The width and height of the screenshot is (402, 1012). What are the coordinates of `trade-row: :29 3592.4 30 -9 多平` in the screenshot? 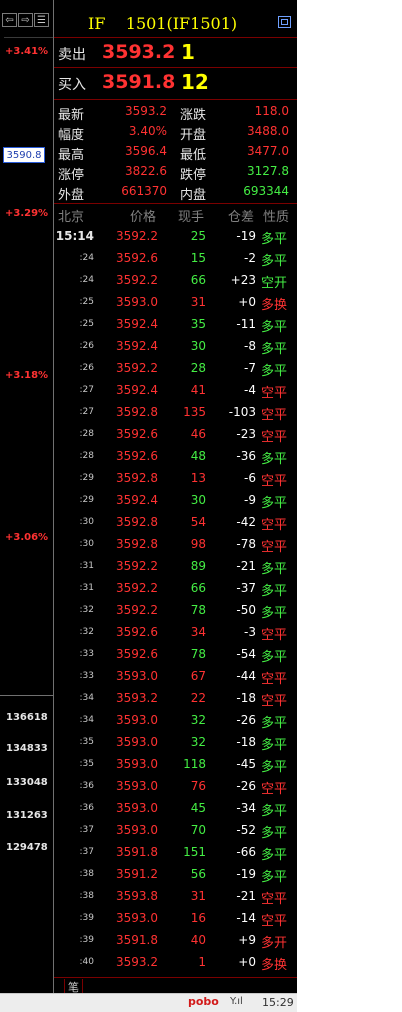 It's located at (175, 500).